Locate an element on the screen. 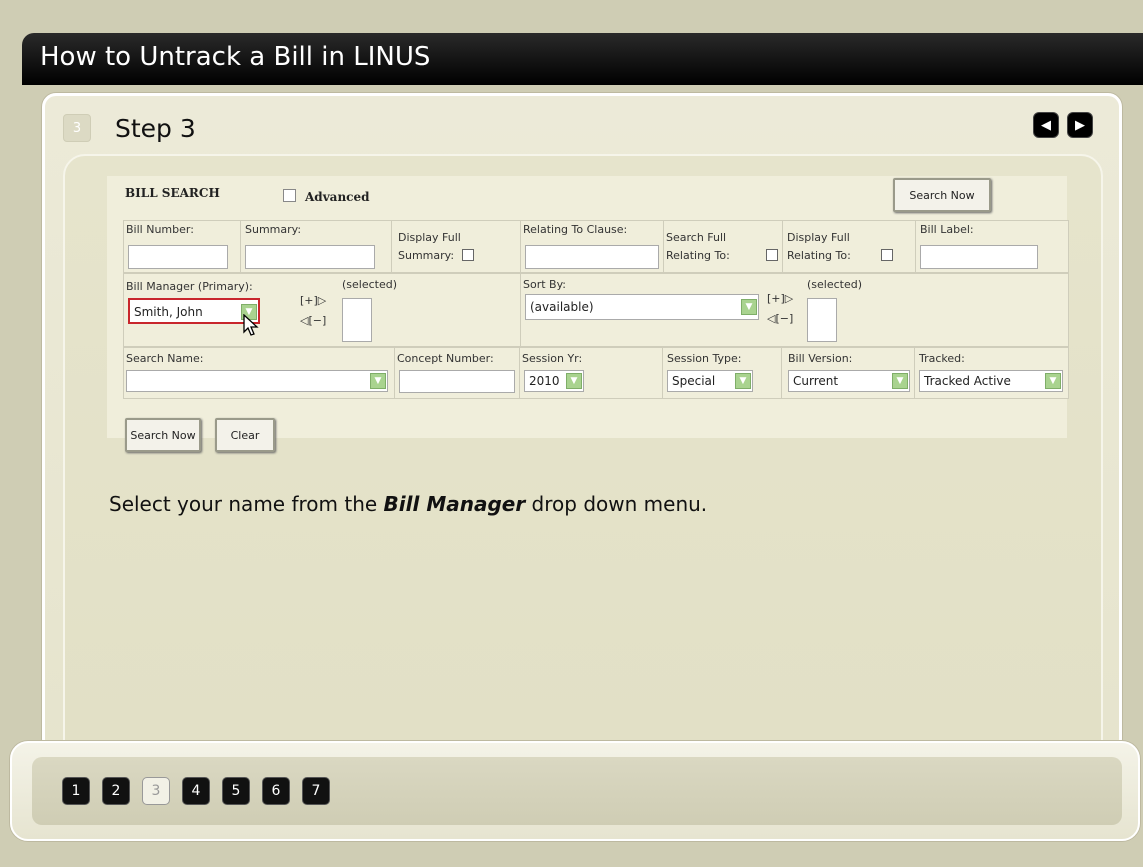 The width and height of the screenshot is (1143, 867). cell-search-name: Search Name: ▼ is located at coordinates (259, 373).